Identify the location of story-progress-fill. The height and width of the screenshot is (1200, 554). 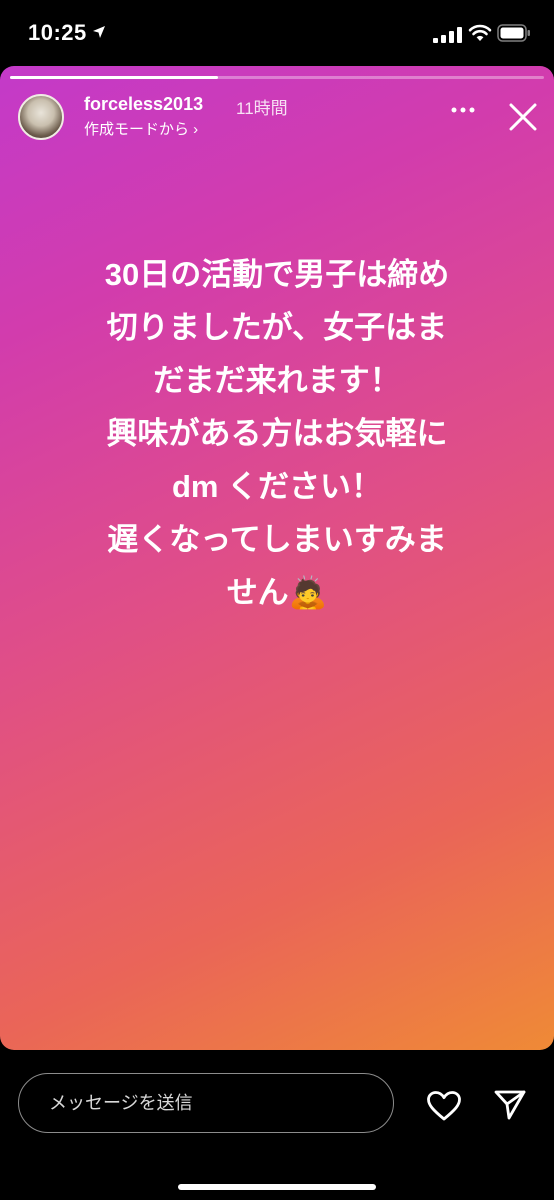
(114, 77).